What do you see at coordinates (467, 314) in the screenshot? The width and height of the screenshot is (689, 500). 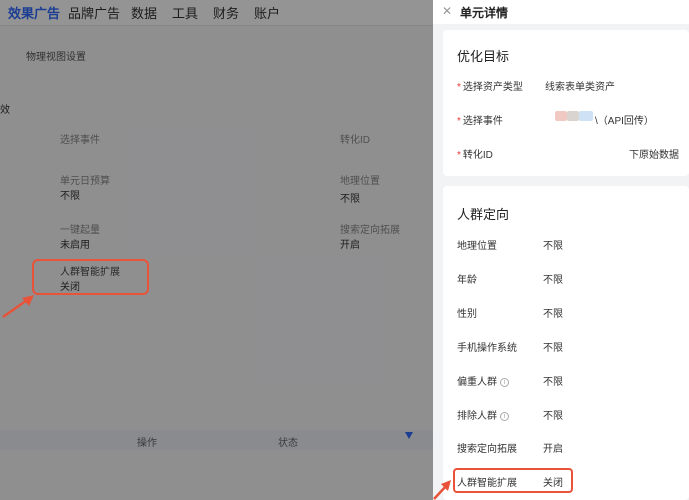 I see `audience-row-label: 性别` at bounding box center [467, 314].